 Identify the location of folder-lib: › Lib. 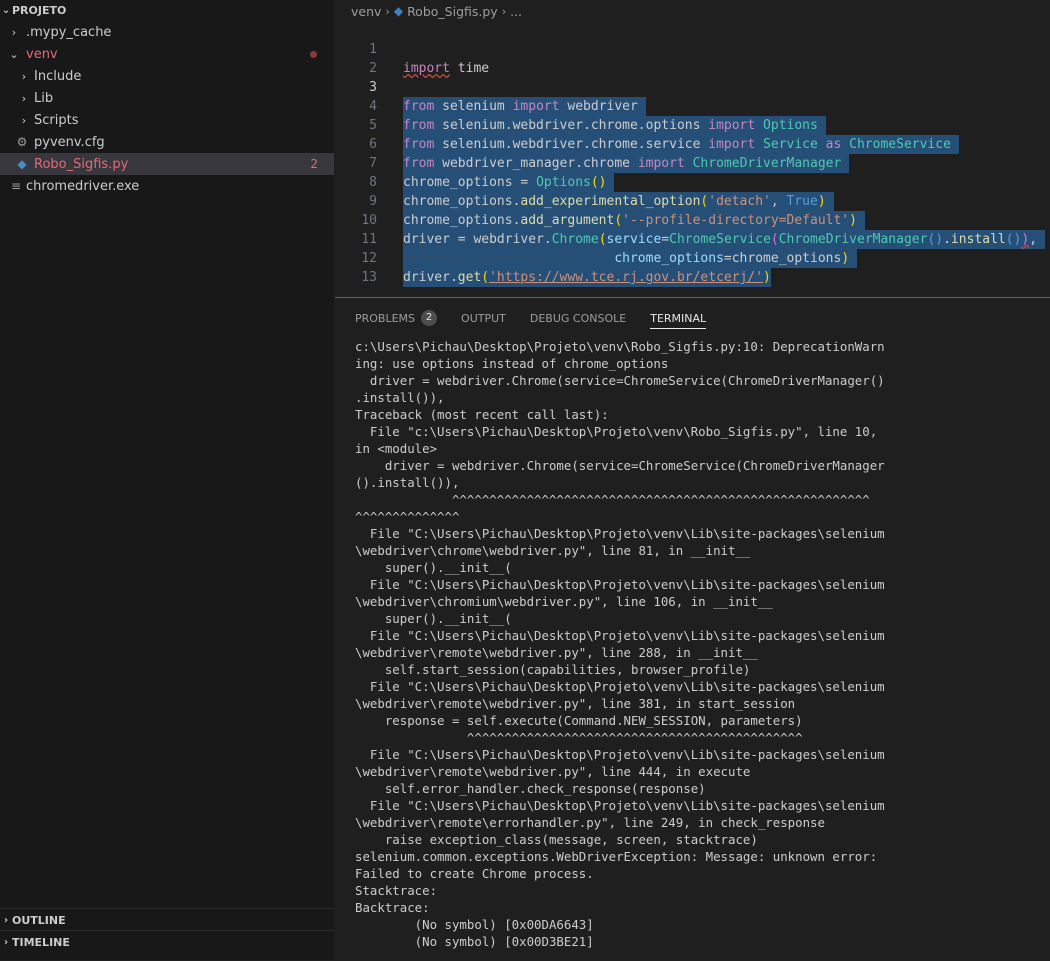
(167, 98).